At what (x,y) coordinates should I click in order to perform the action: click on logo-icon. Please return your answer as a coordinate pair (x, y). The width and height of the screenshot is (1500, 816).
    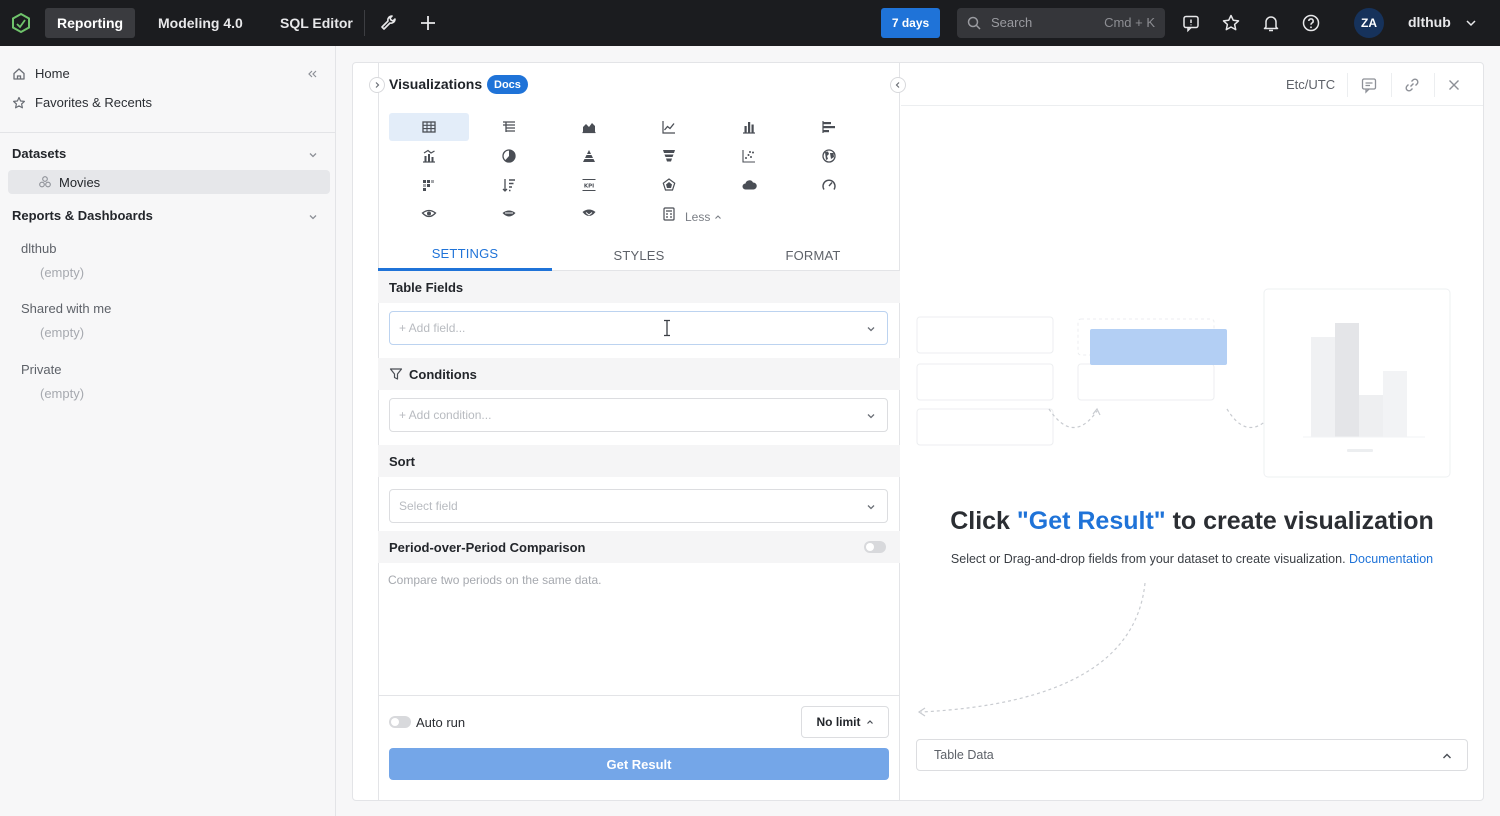
    Looking at the image, I should click on (21, 23).